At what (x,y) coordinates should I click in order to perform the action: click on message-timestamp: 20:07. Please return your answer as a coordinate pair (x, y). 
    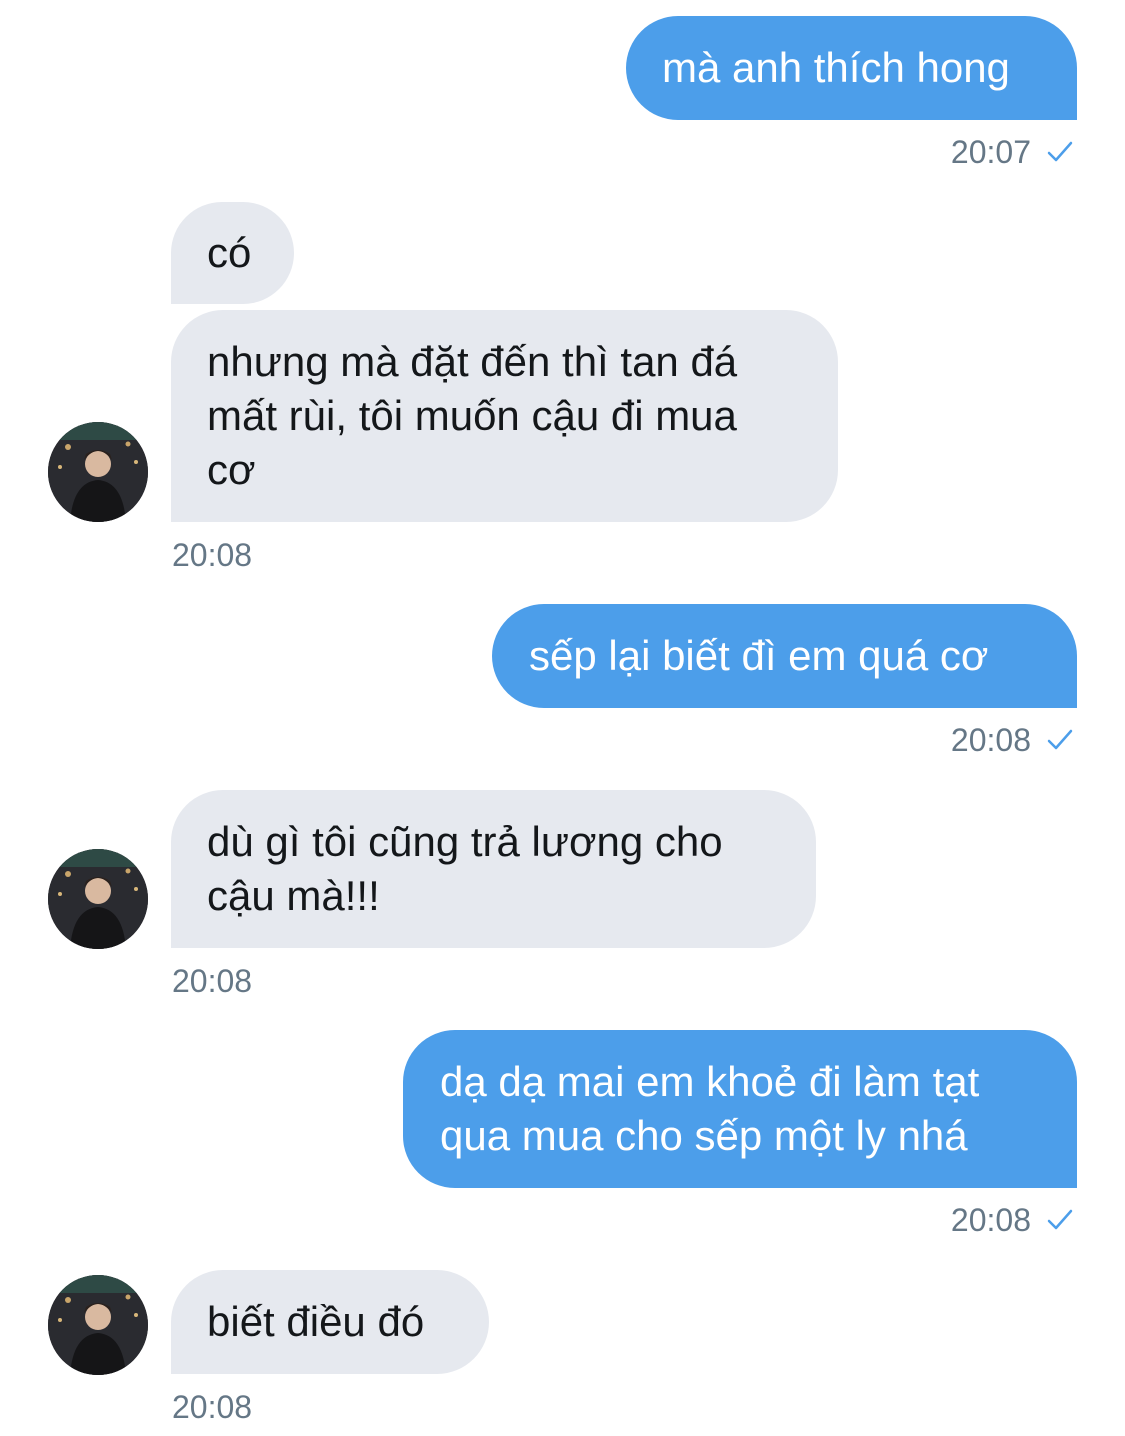
    Looking at the image, I should click on (990, 152).